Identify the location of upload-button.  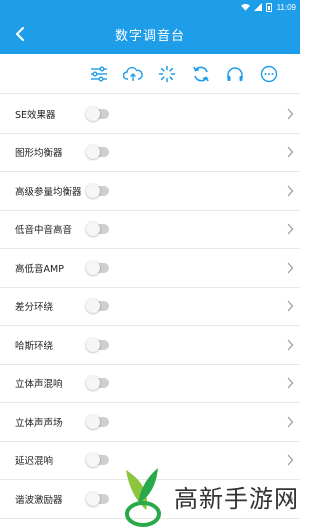
(133, 74).